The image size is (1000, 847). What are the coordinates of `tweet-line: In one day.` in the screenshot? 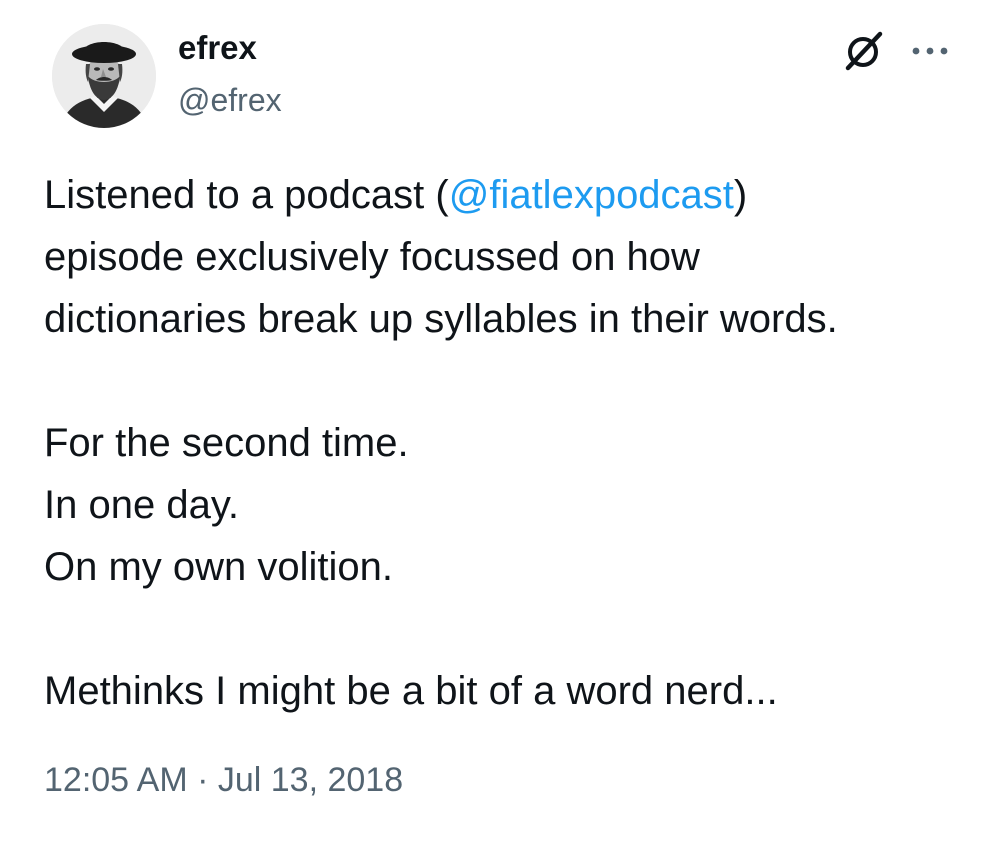 It's located at (141, 505).